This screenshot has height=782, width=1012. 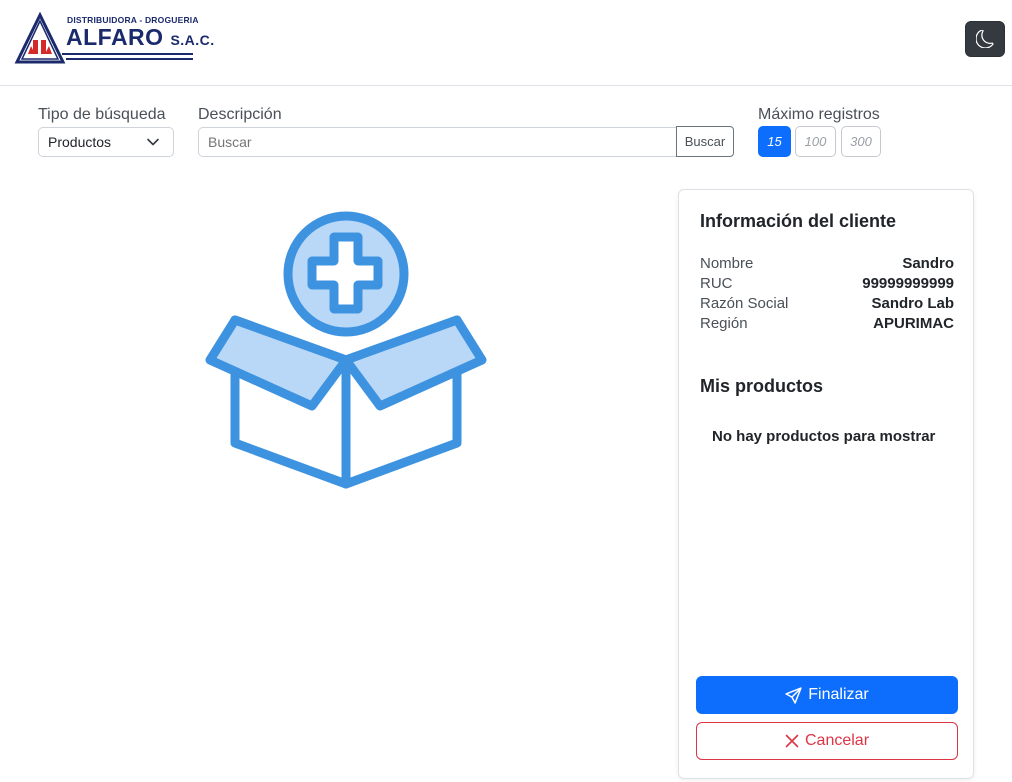 I want to click on client-field-value: APURIMAC, so click(x=913, y=323).